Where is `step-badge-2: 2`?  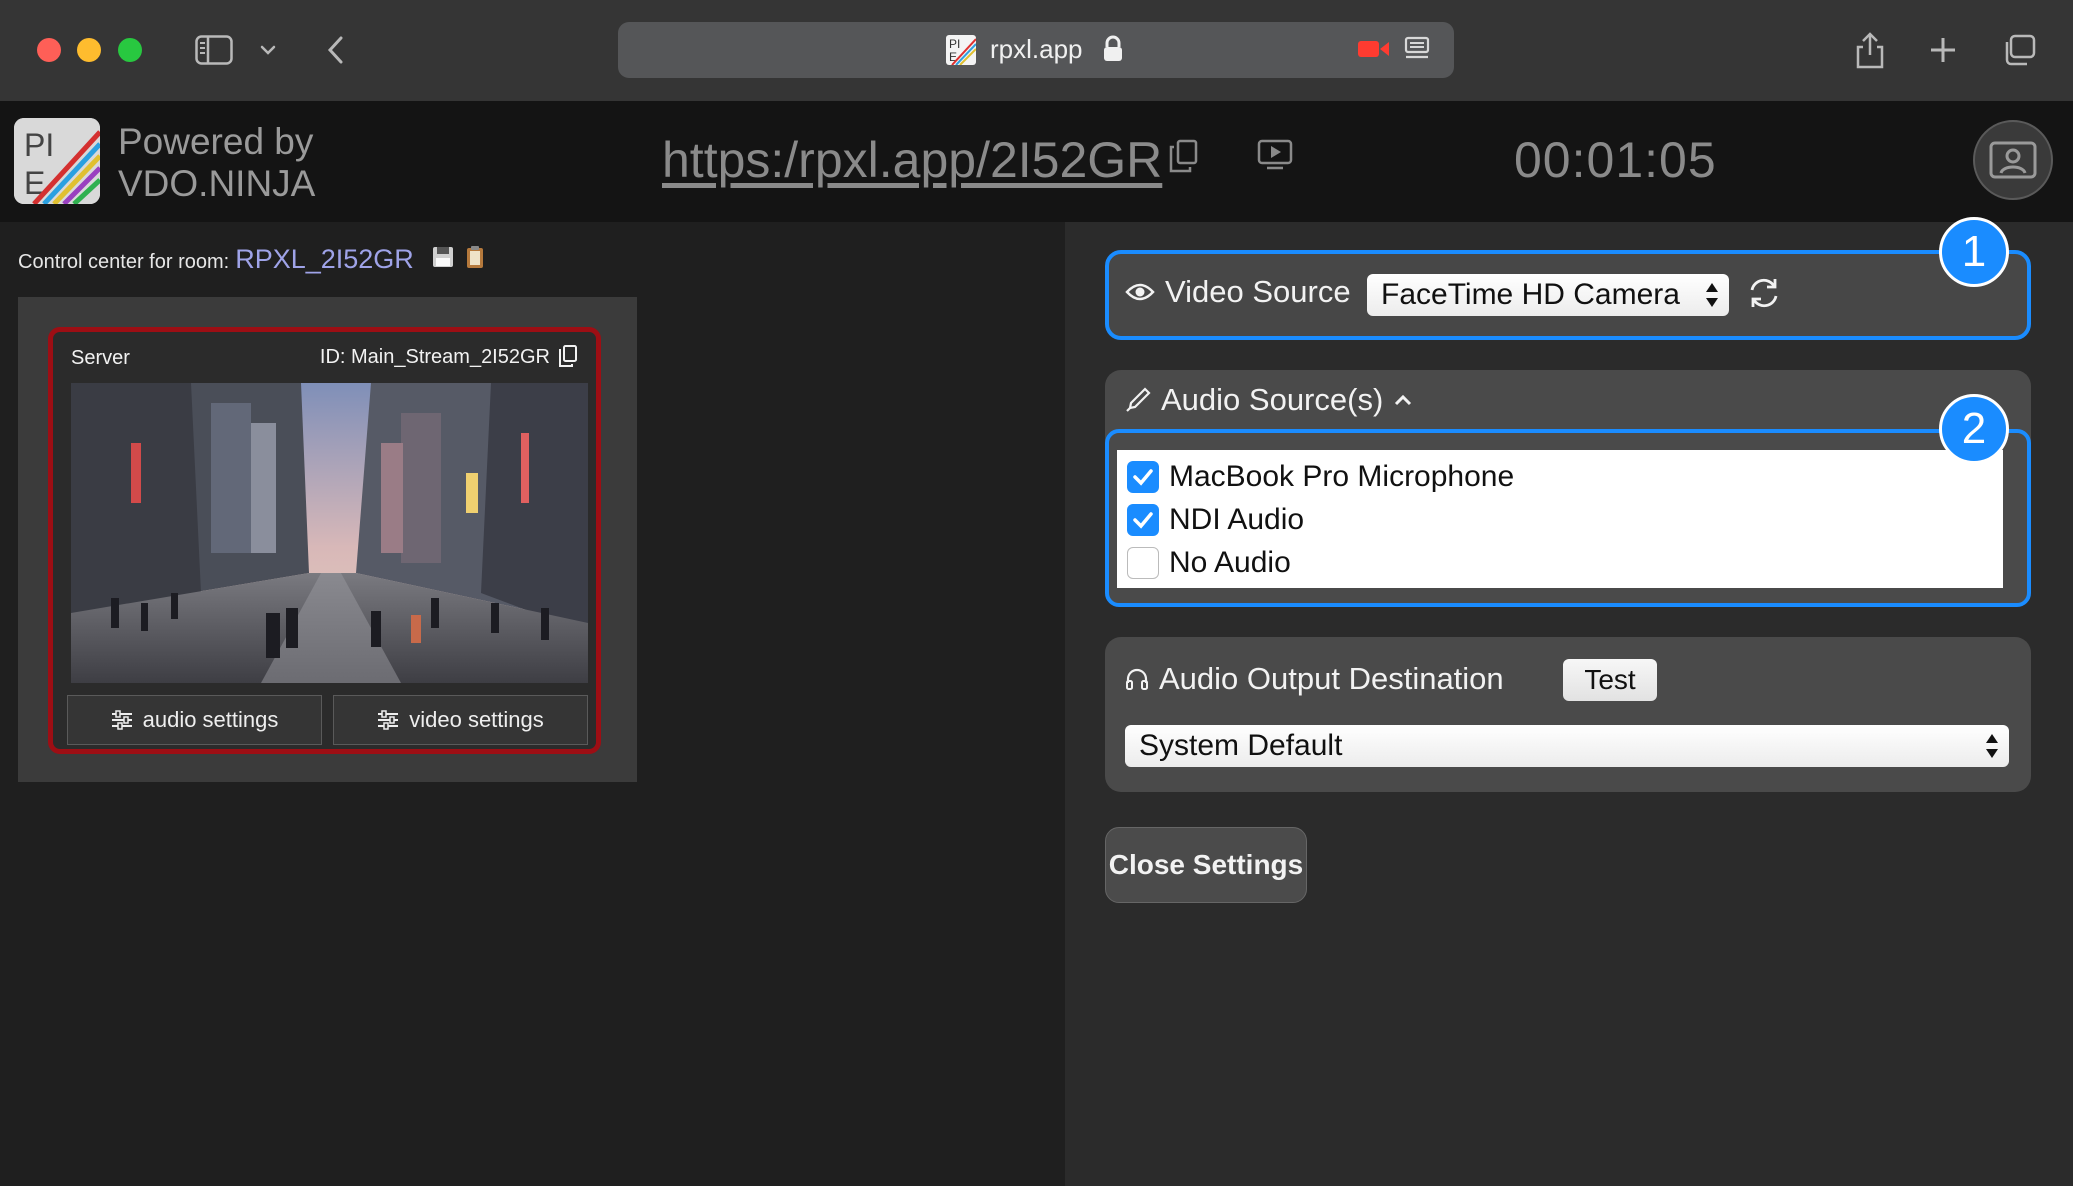 step-badge-2: 2 is located at coordinates (1974, 429).